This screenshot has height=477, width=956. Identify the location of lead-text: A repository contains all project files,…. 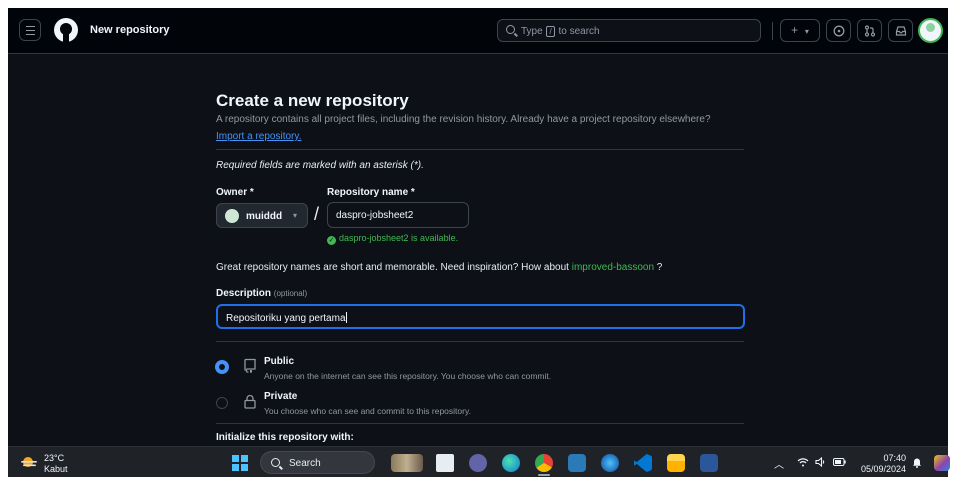
(463, 119).